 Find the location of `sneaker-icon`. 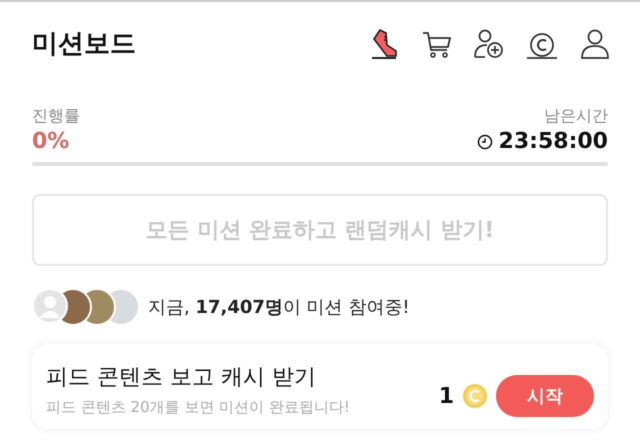

sneaker-icon is located at coordinates (385, 43).